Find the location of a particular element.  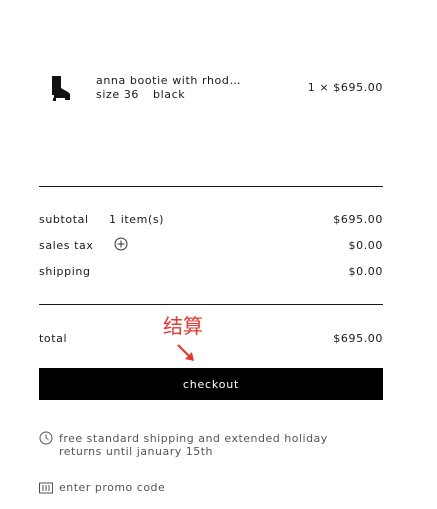

shipping-note-line-2: returns until january 15th is located at coordinates (136, 451).